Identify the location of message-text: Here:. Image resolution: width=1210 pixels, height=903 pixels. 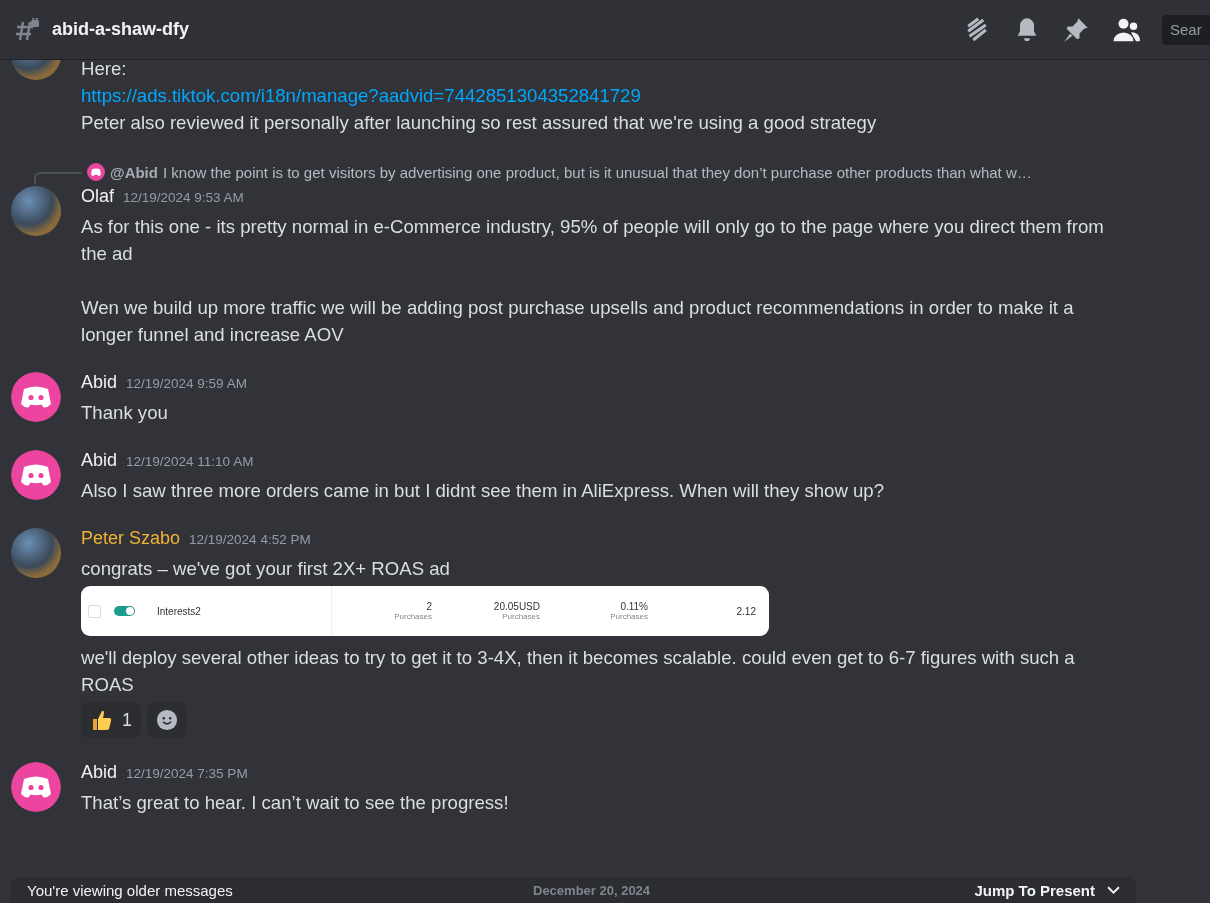
(104, 70).